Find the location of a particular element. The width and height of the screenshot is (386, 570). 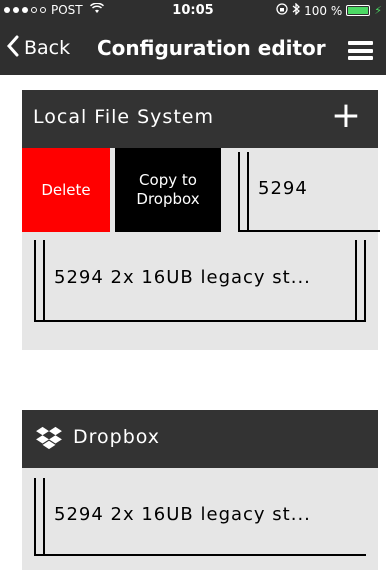

delete-button: Delete is located at coordinates (66, 190).